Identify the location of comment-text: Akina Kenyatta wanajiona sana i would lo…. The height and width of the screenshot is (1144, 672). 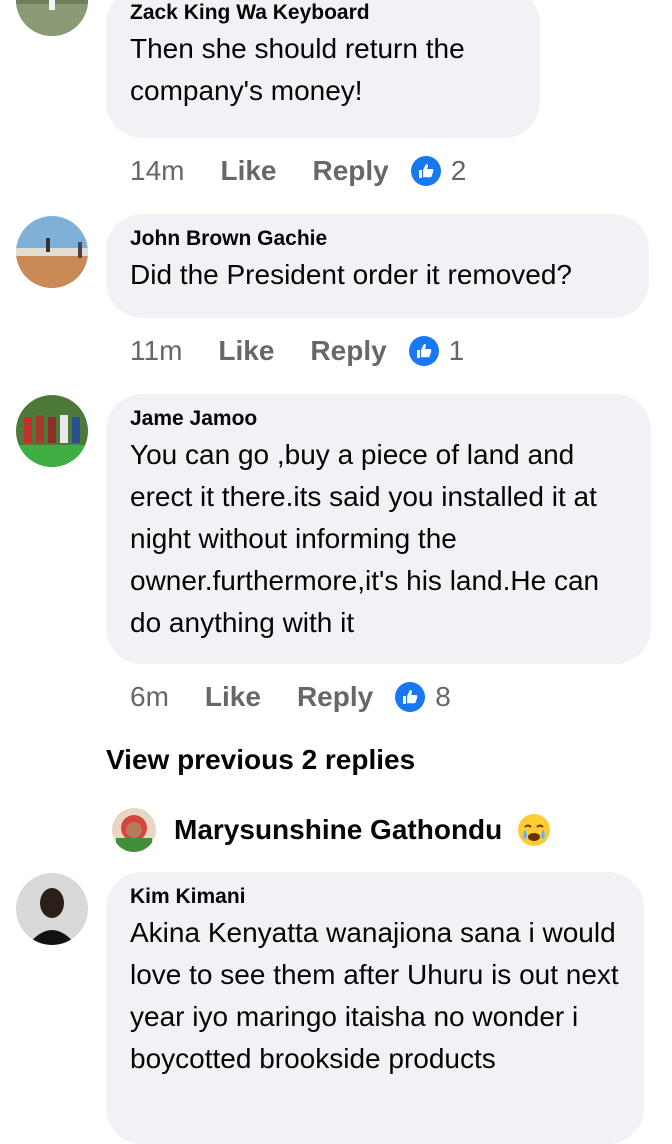
(374, 995).